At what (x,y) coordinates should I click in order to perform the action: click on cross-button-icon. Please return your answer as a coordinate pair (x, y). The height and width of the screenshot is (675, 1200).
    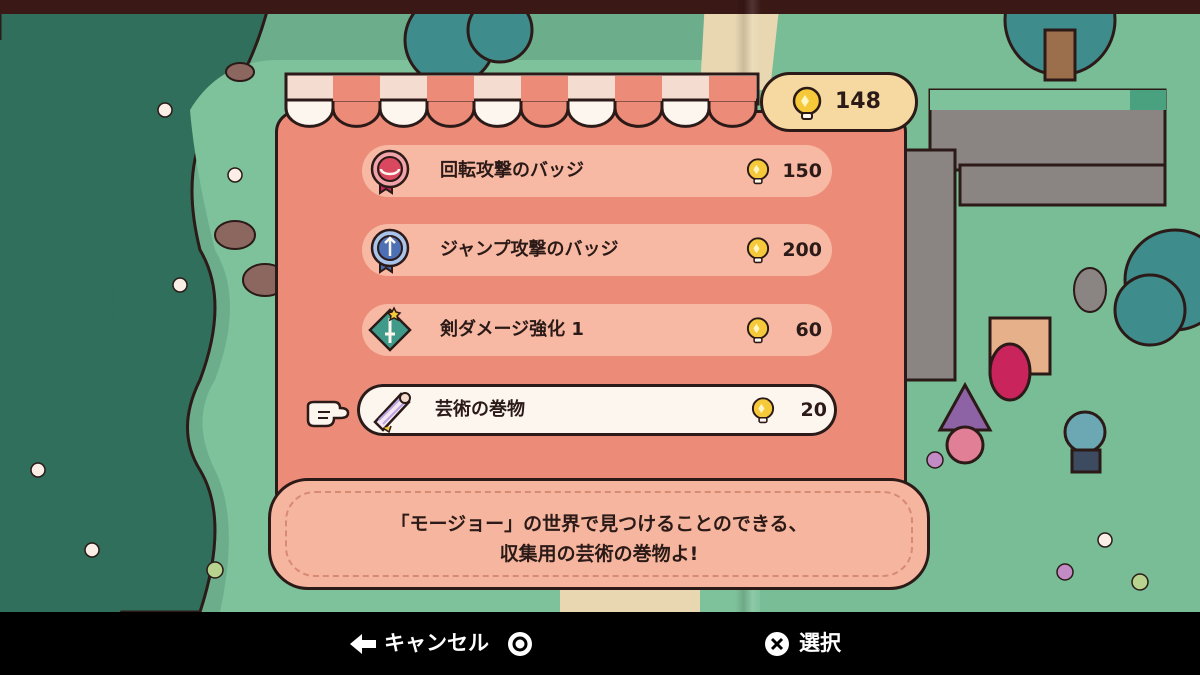
    Looking at the image, I should click on (777, 644).